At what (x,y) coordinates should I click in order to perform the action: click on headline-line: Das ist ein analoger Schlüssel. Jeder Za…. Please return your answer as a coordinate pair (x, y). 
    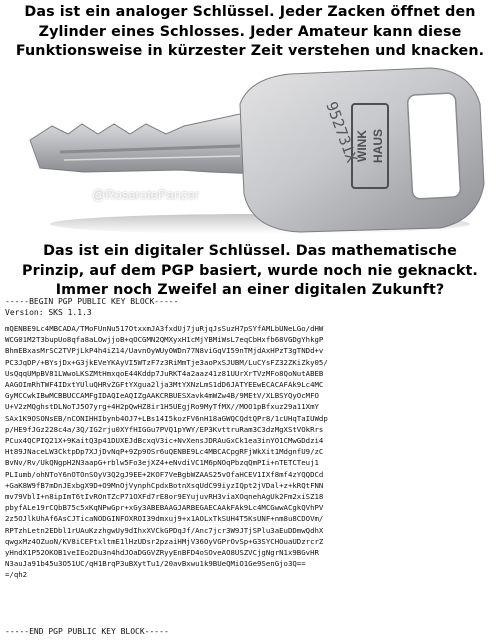
    Looking at the image, I should click on (250, 12).